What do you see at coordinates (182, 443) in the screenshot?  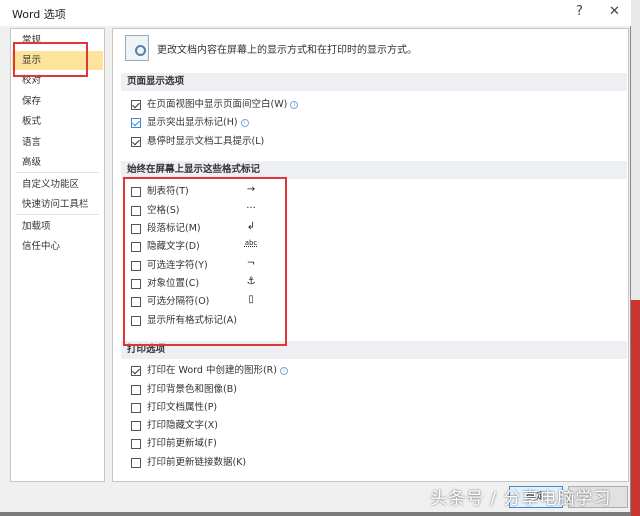 I see `option-label: 打印前更新域(F)` at bounding box center [182, 443].